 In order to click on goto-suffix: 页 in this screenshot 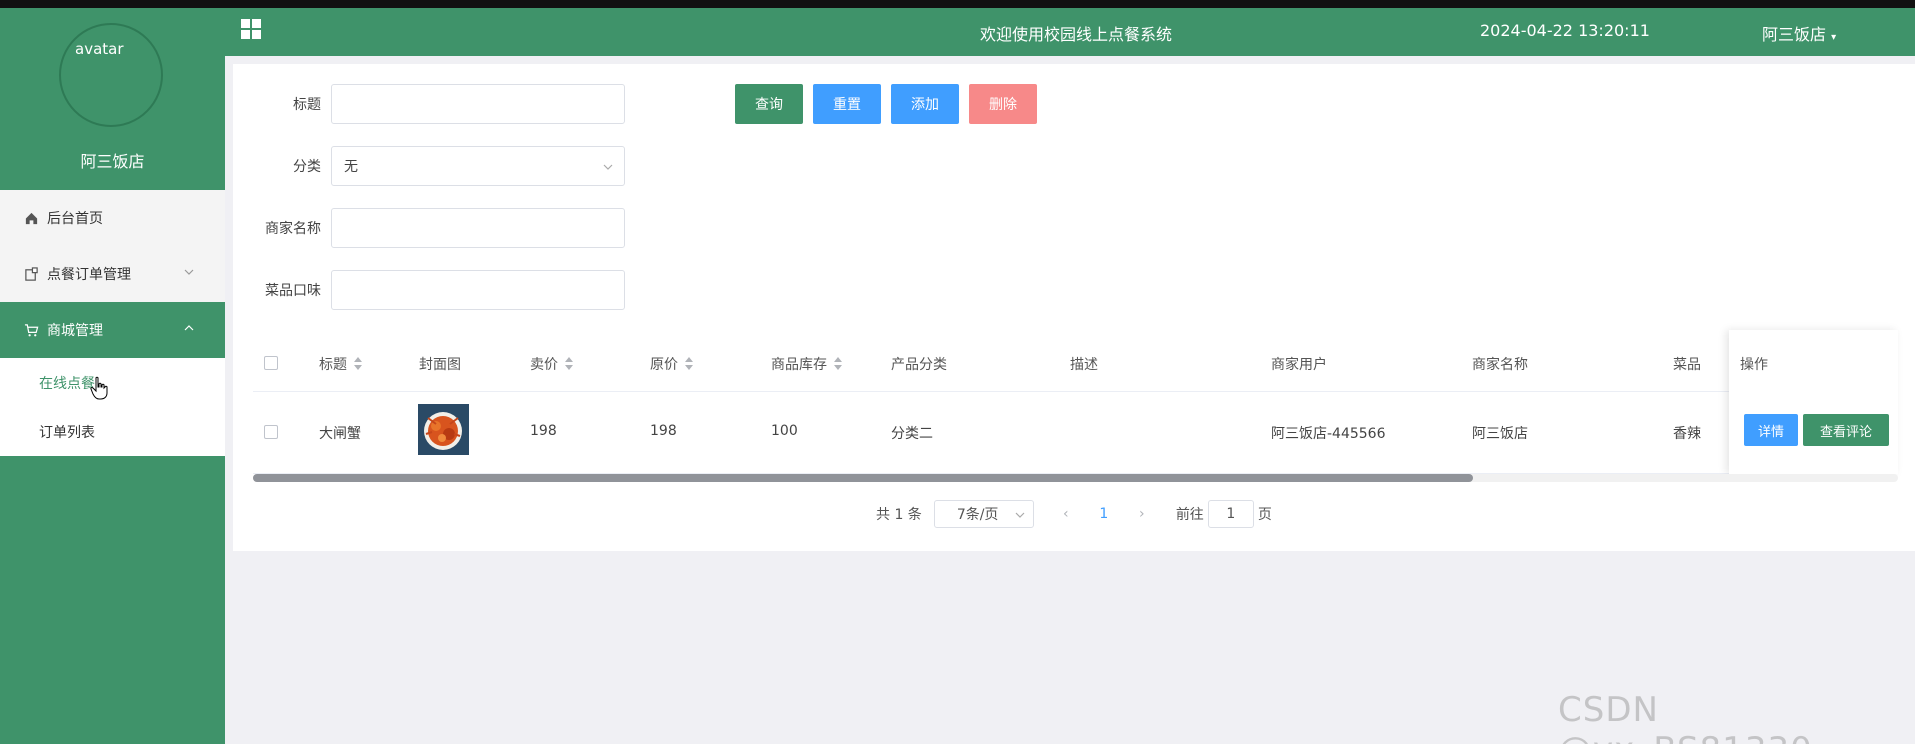, I will do `click(1264, 515)`.